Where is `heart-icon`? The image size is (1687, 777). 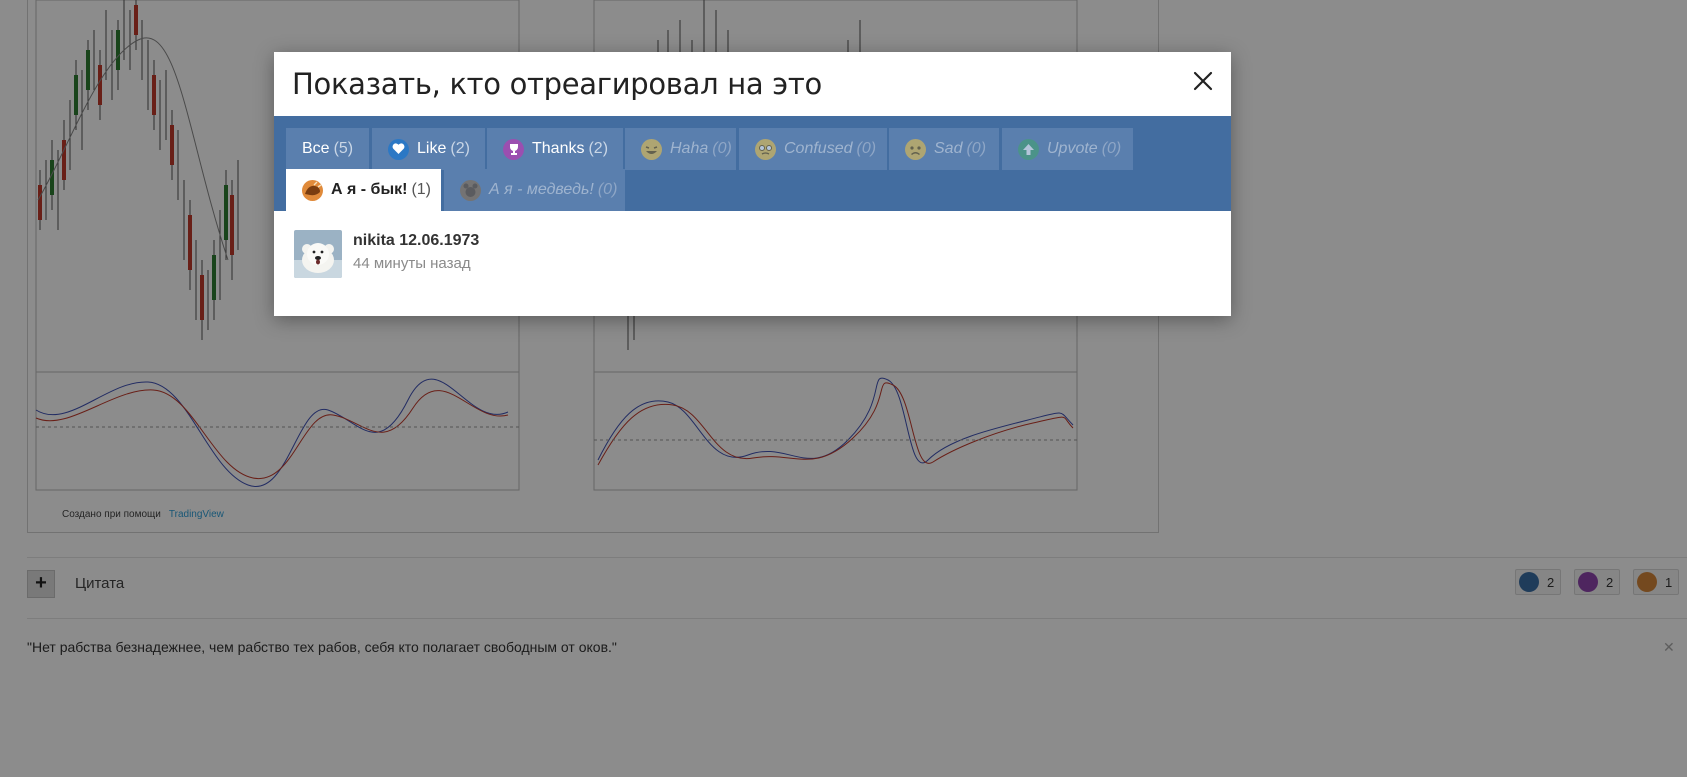
heart-icon is located at coordinates (398, 149).